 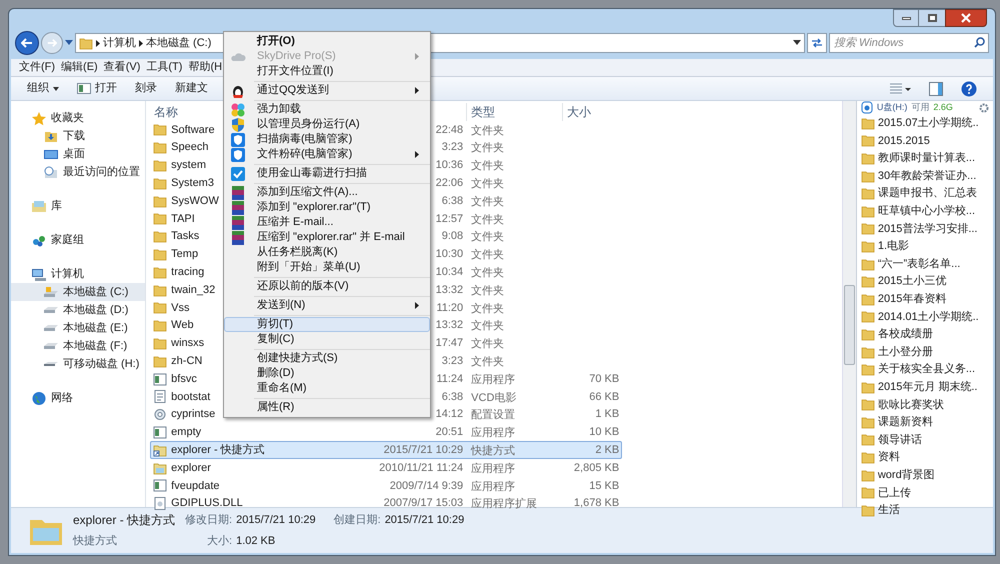 I want to click on back-button, so click(x=27, y=43).